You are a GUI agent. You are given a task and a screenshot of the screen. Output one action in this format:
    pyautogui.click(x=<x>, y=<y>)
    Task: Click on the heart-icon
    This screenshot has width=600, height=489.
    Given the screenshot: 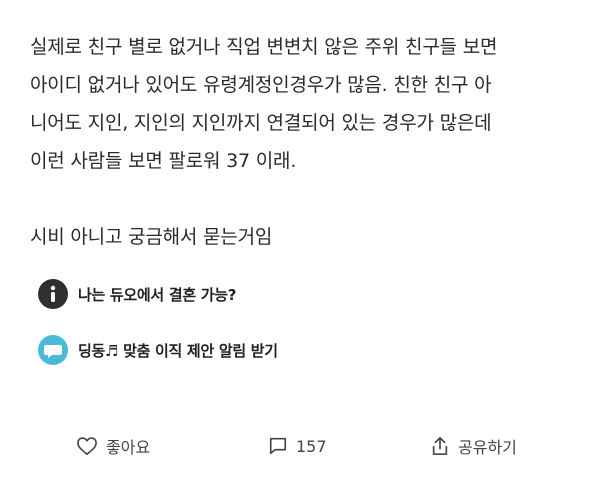 What is the action you would take?
    pyautogui.click(x=87, y=446)
    